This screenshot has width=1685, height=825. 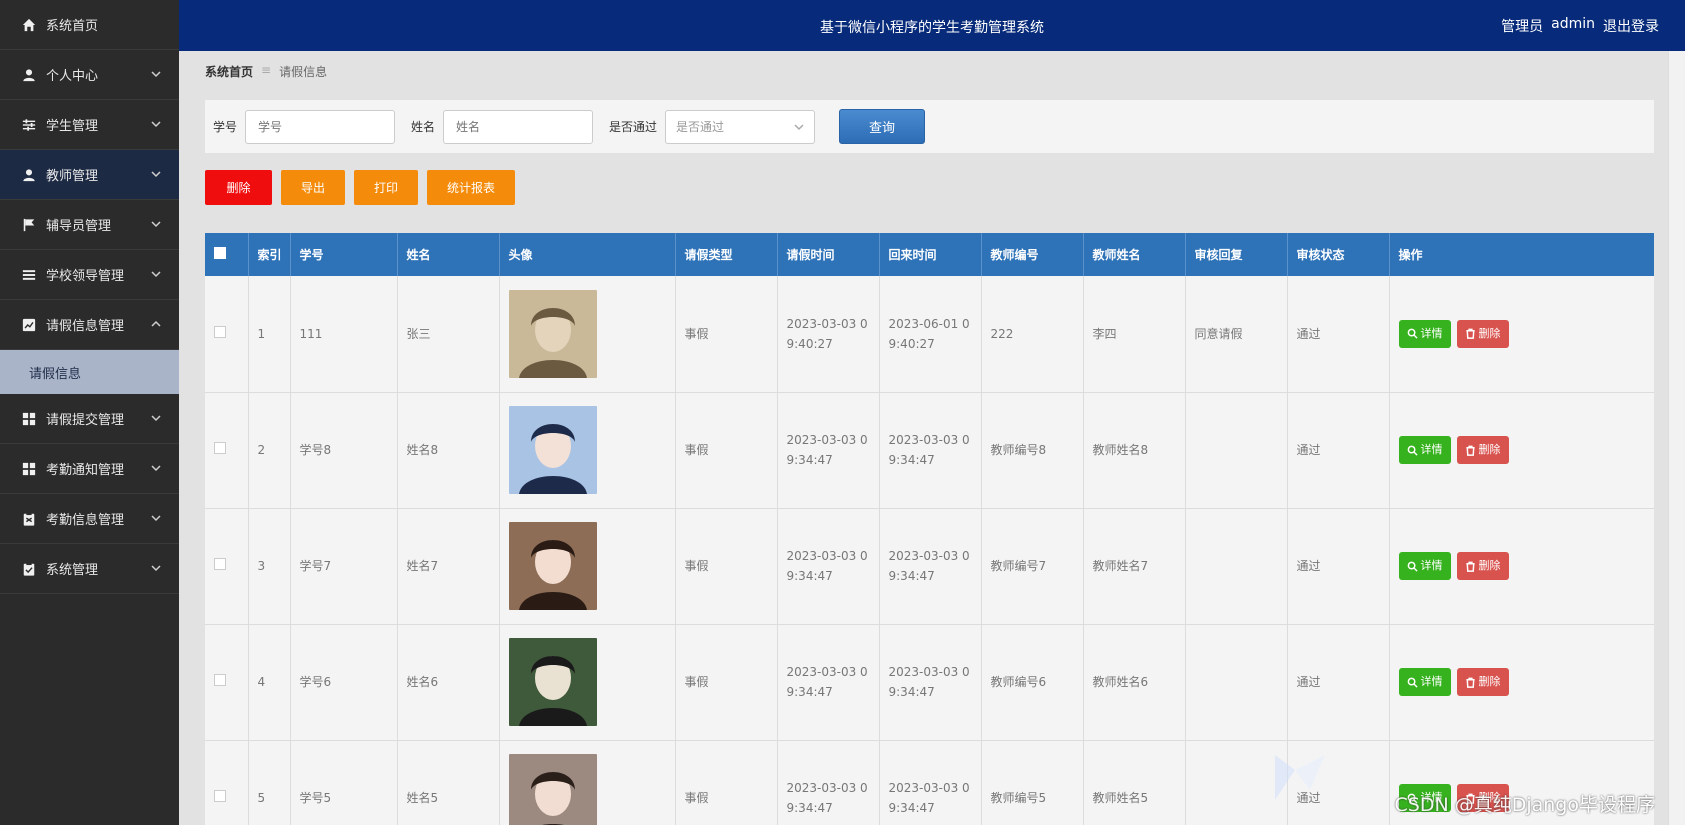 I want to click on sidebar-item-label: 辅导员管理, so click(x=79, y=226).